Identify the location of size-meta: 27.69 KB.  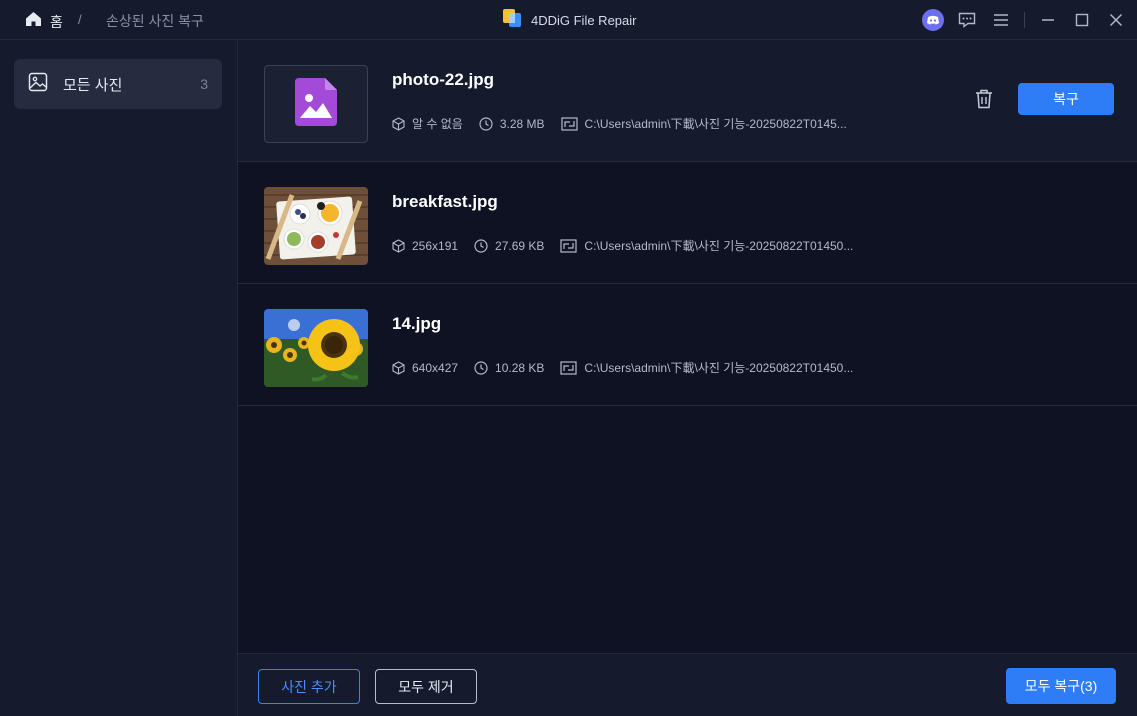
(509, 246).